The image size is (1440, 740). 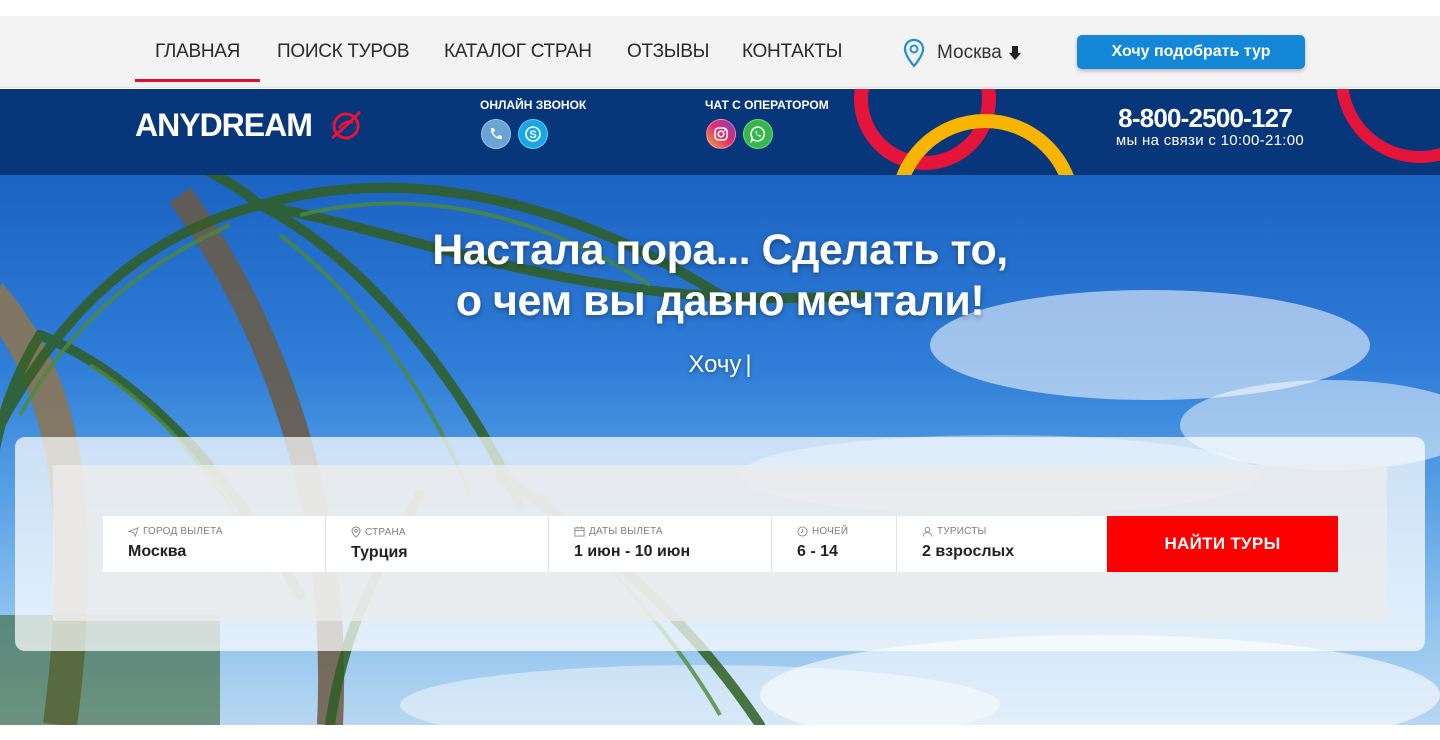 I want to click on city-selector: Москва, so click(x=962, y=53).